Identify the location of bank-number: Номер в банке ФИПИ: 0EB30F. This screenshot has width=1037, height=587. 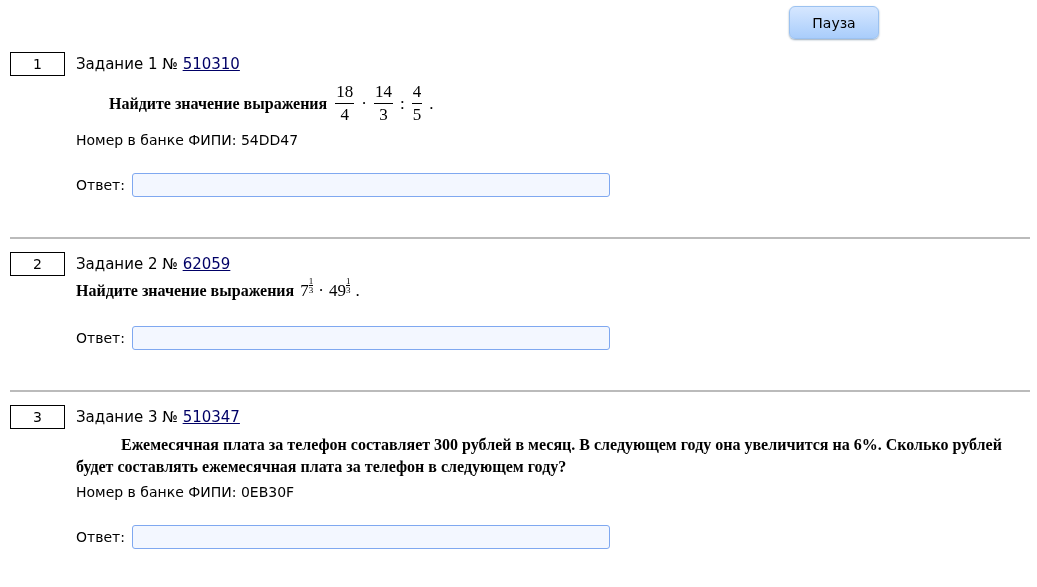
(186, 492).